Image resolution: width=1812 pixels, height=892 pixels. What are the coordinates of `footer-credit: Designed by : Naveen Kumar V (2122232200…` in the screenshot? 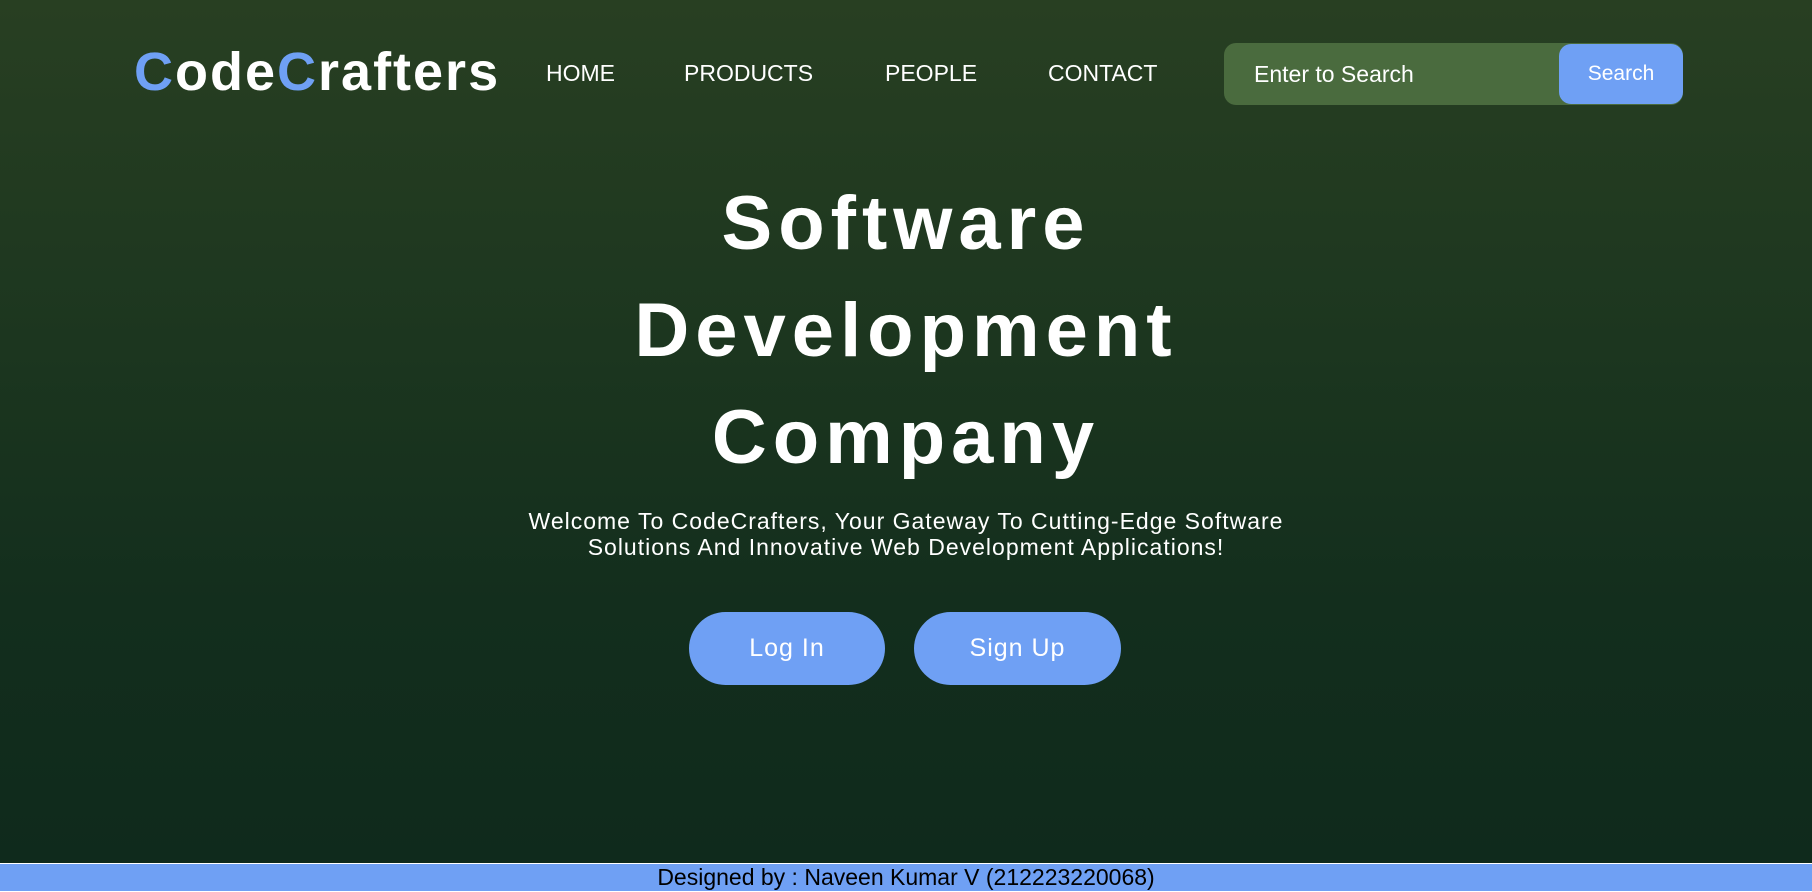 It's located at (906, 877).